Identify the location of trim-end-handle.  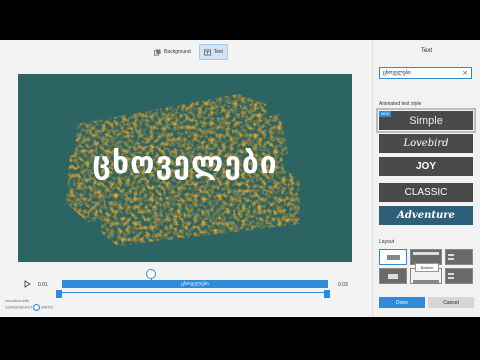
(327, 294).